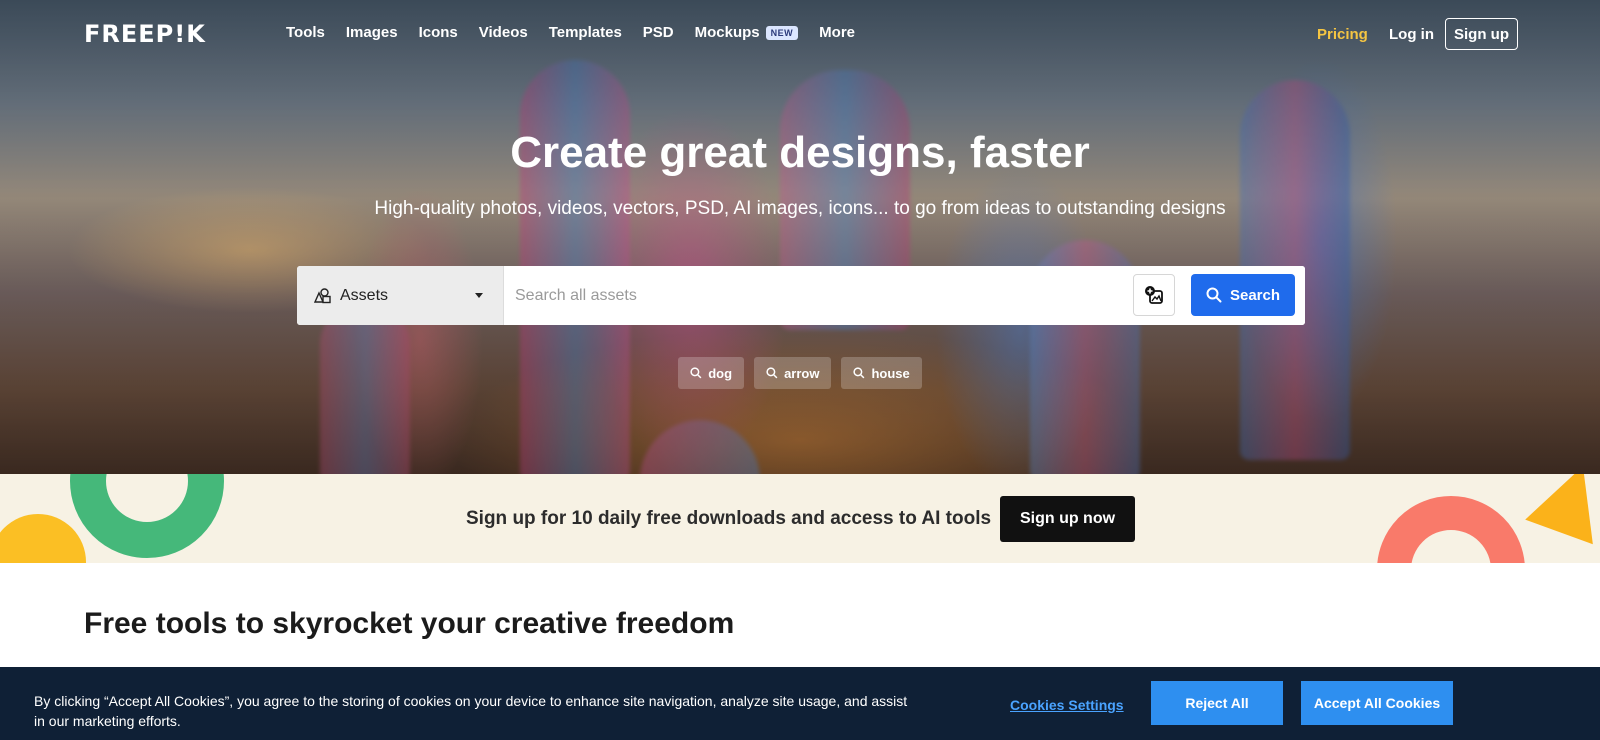 The height and width of the screenshot is (740, 1600). What do you see at coordinates (1255, 295) in the screenshot?
I see `search-button-label: Search` at bounding box center [1255, 295].